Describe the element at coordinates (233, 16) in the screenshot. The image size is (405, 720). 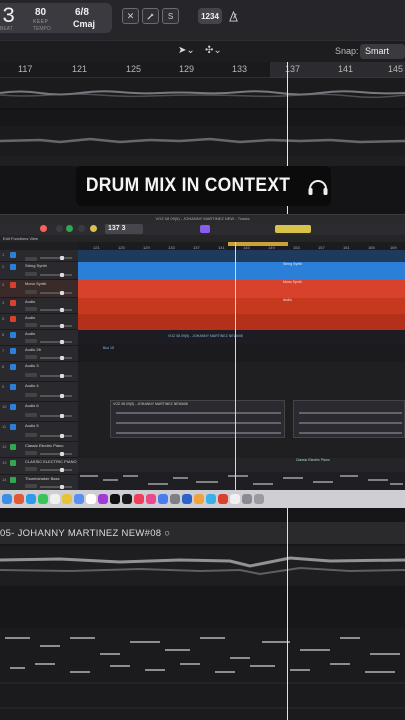
I see `metronome-icon` at that location.